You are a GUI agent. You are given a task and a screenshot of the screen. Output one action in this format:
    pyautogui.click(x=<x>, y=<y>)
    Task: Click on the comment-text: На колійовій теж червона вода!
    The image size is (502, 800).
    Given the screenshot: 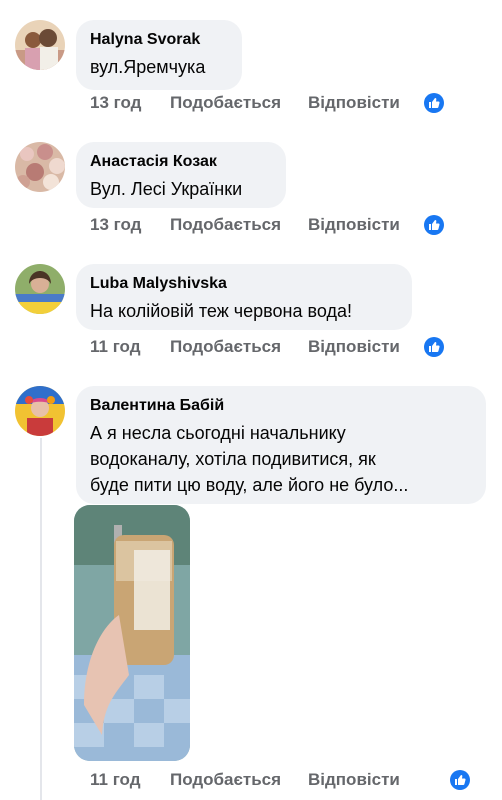 What is the action you would take?
    pyautogui.click(x=221, y=311)
    